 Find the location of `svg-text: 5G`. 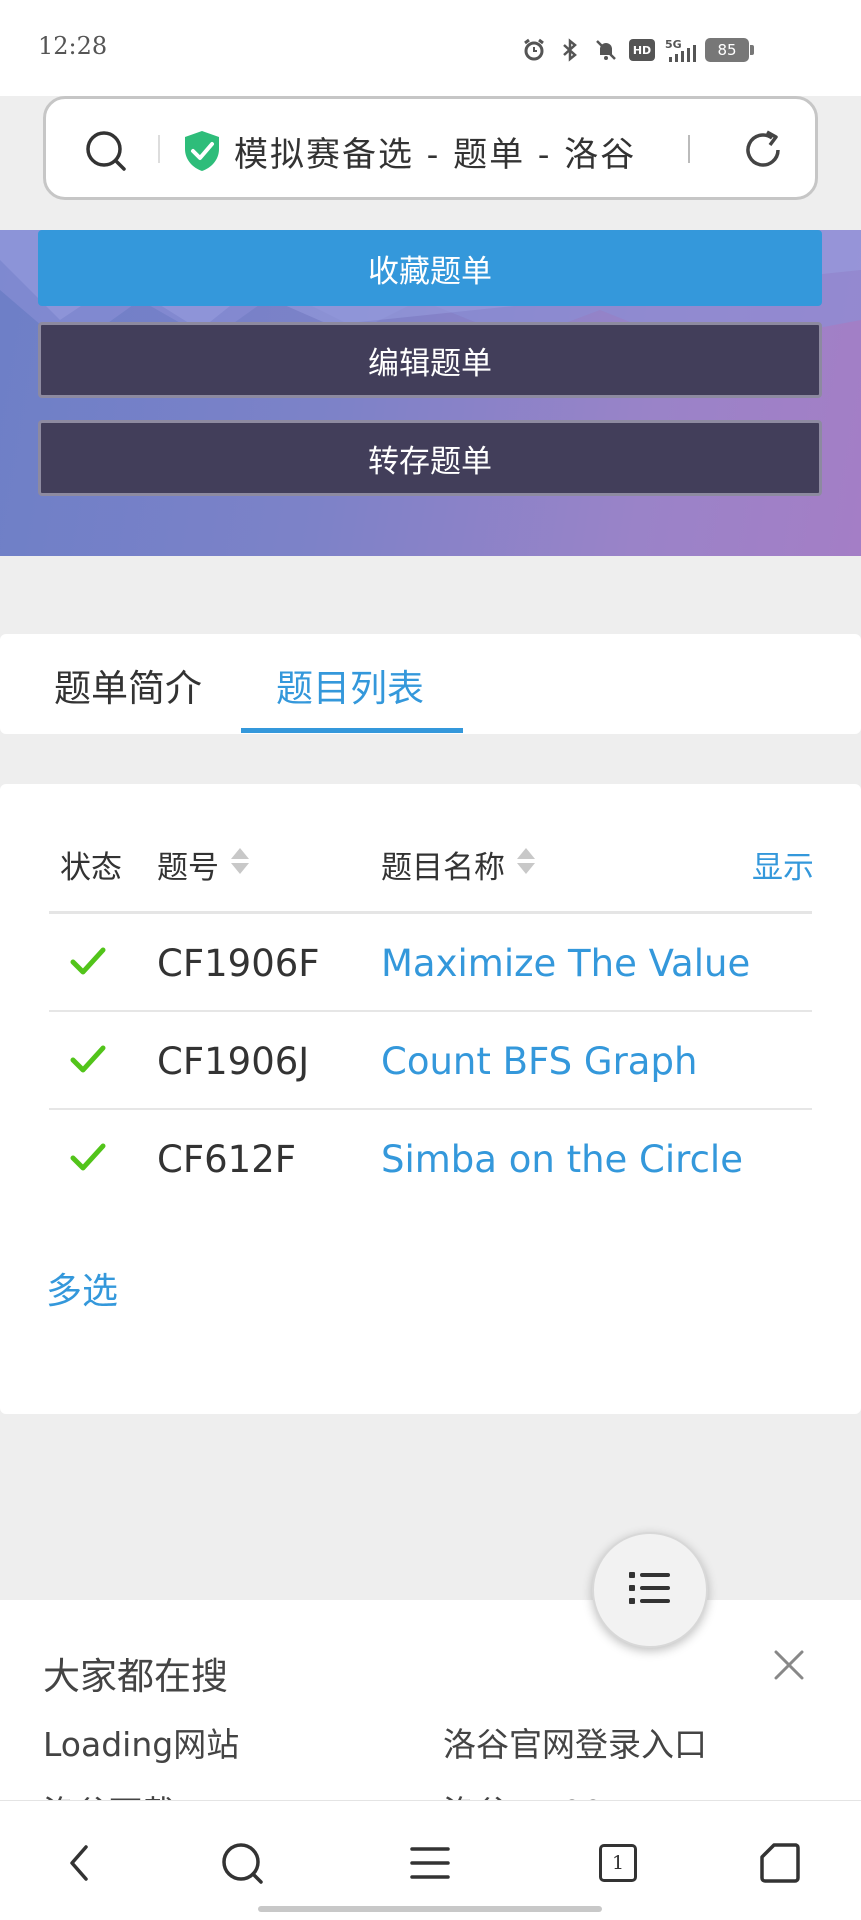

svg-text: 5G is located at coordinates (673, 44).